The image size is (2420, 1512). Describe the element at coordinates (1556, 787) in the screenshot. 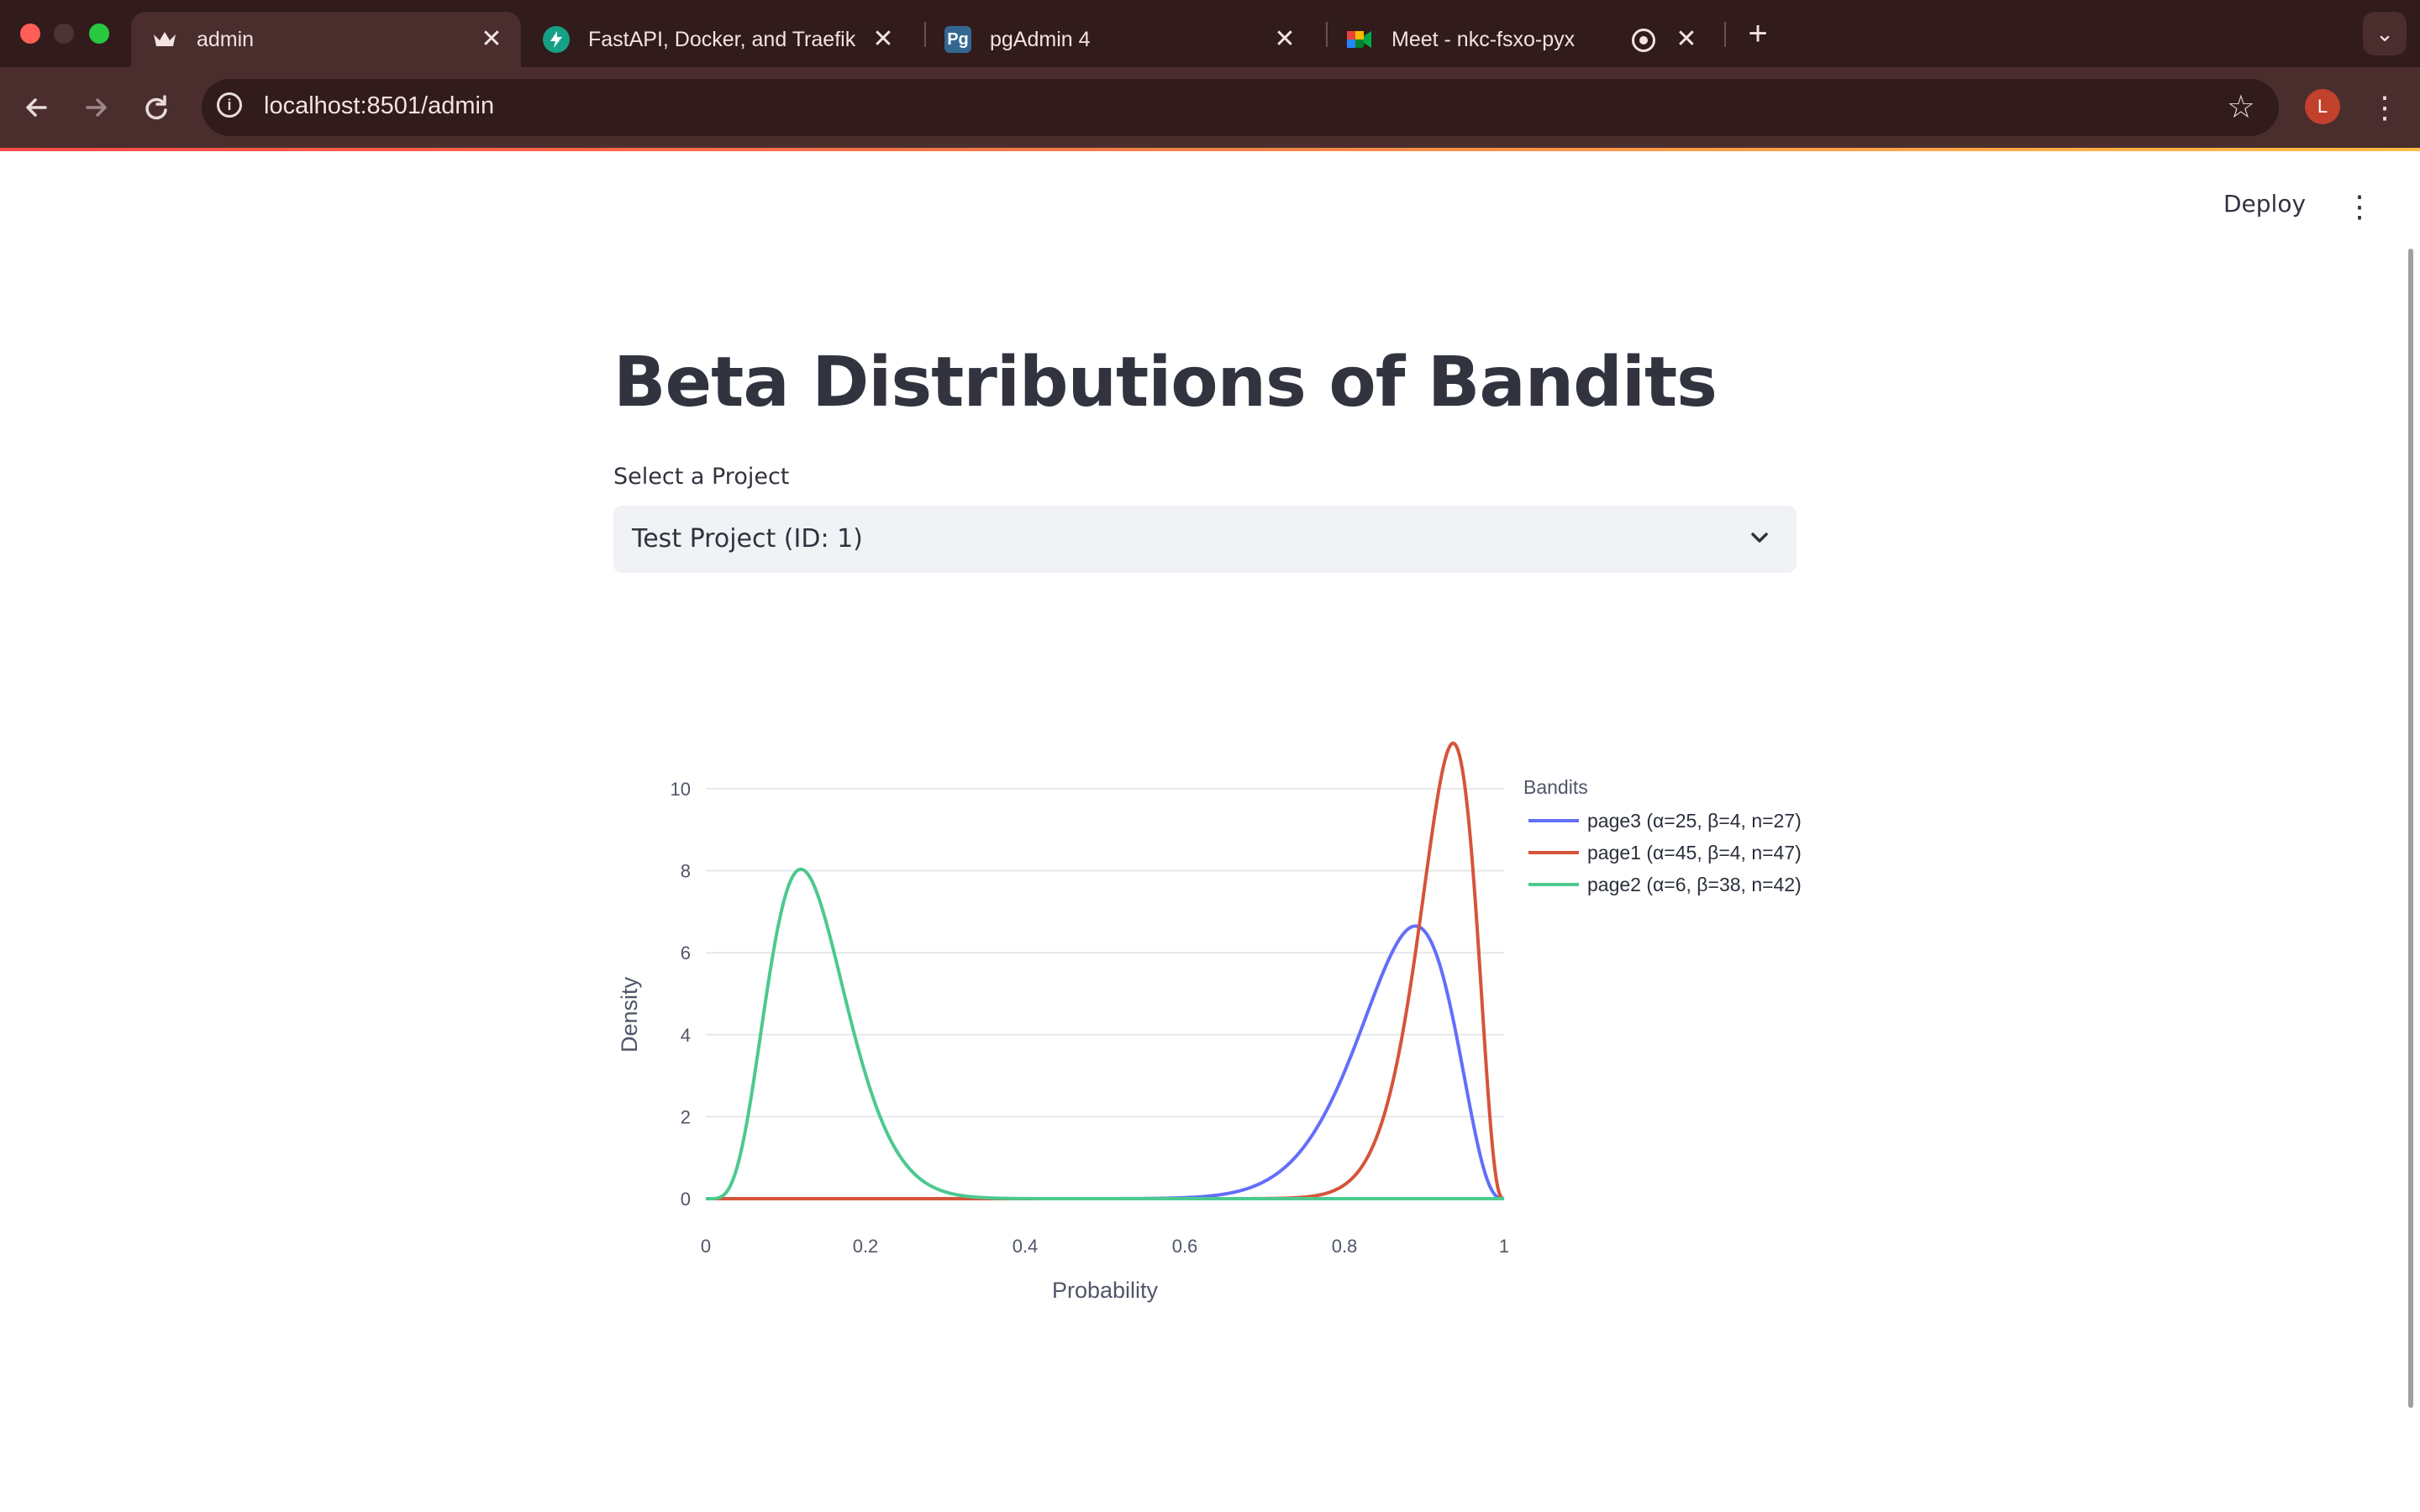

I see `legend-title: Bandits` at that location.